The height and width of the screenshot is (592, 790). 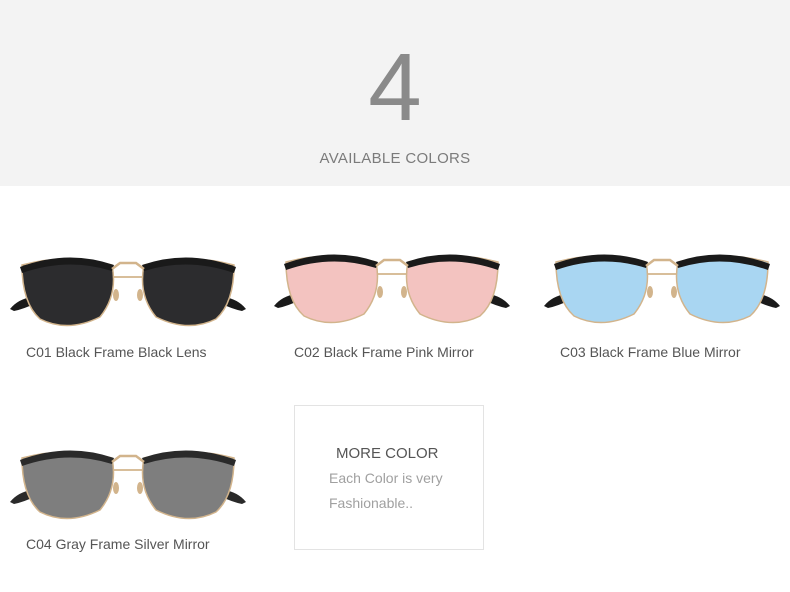 What do you see at coordinates (386, 478) in the screenshot?
I see `more-color-line-1: Each Color is very` at bounding box center [386, 478].